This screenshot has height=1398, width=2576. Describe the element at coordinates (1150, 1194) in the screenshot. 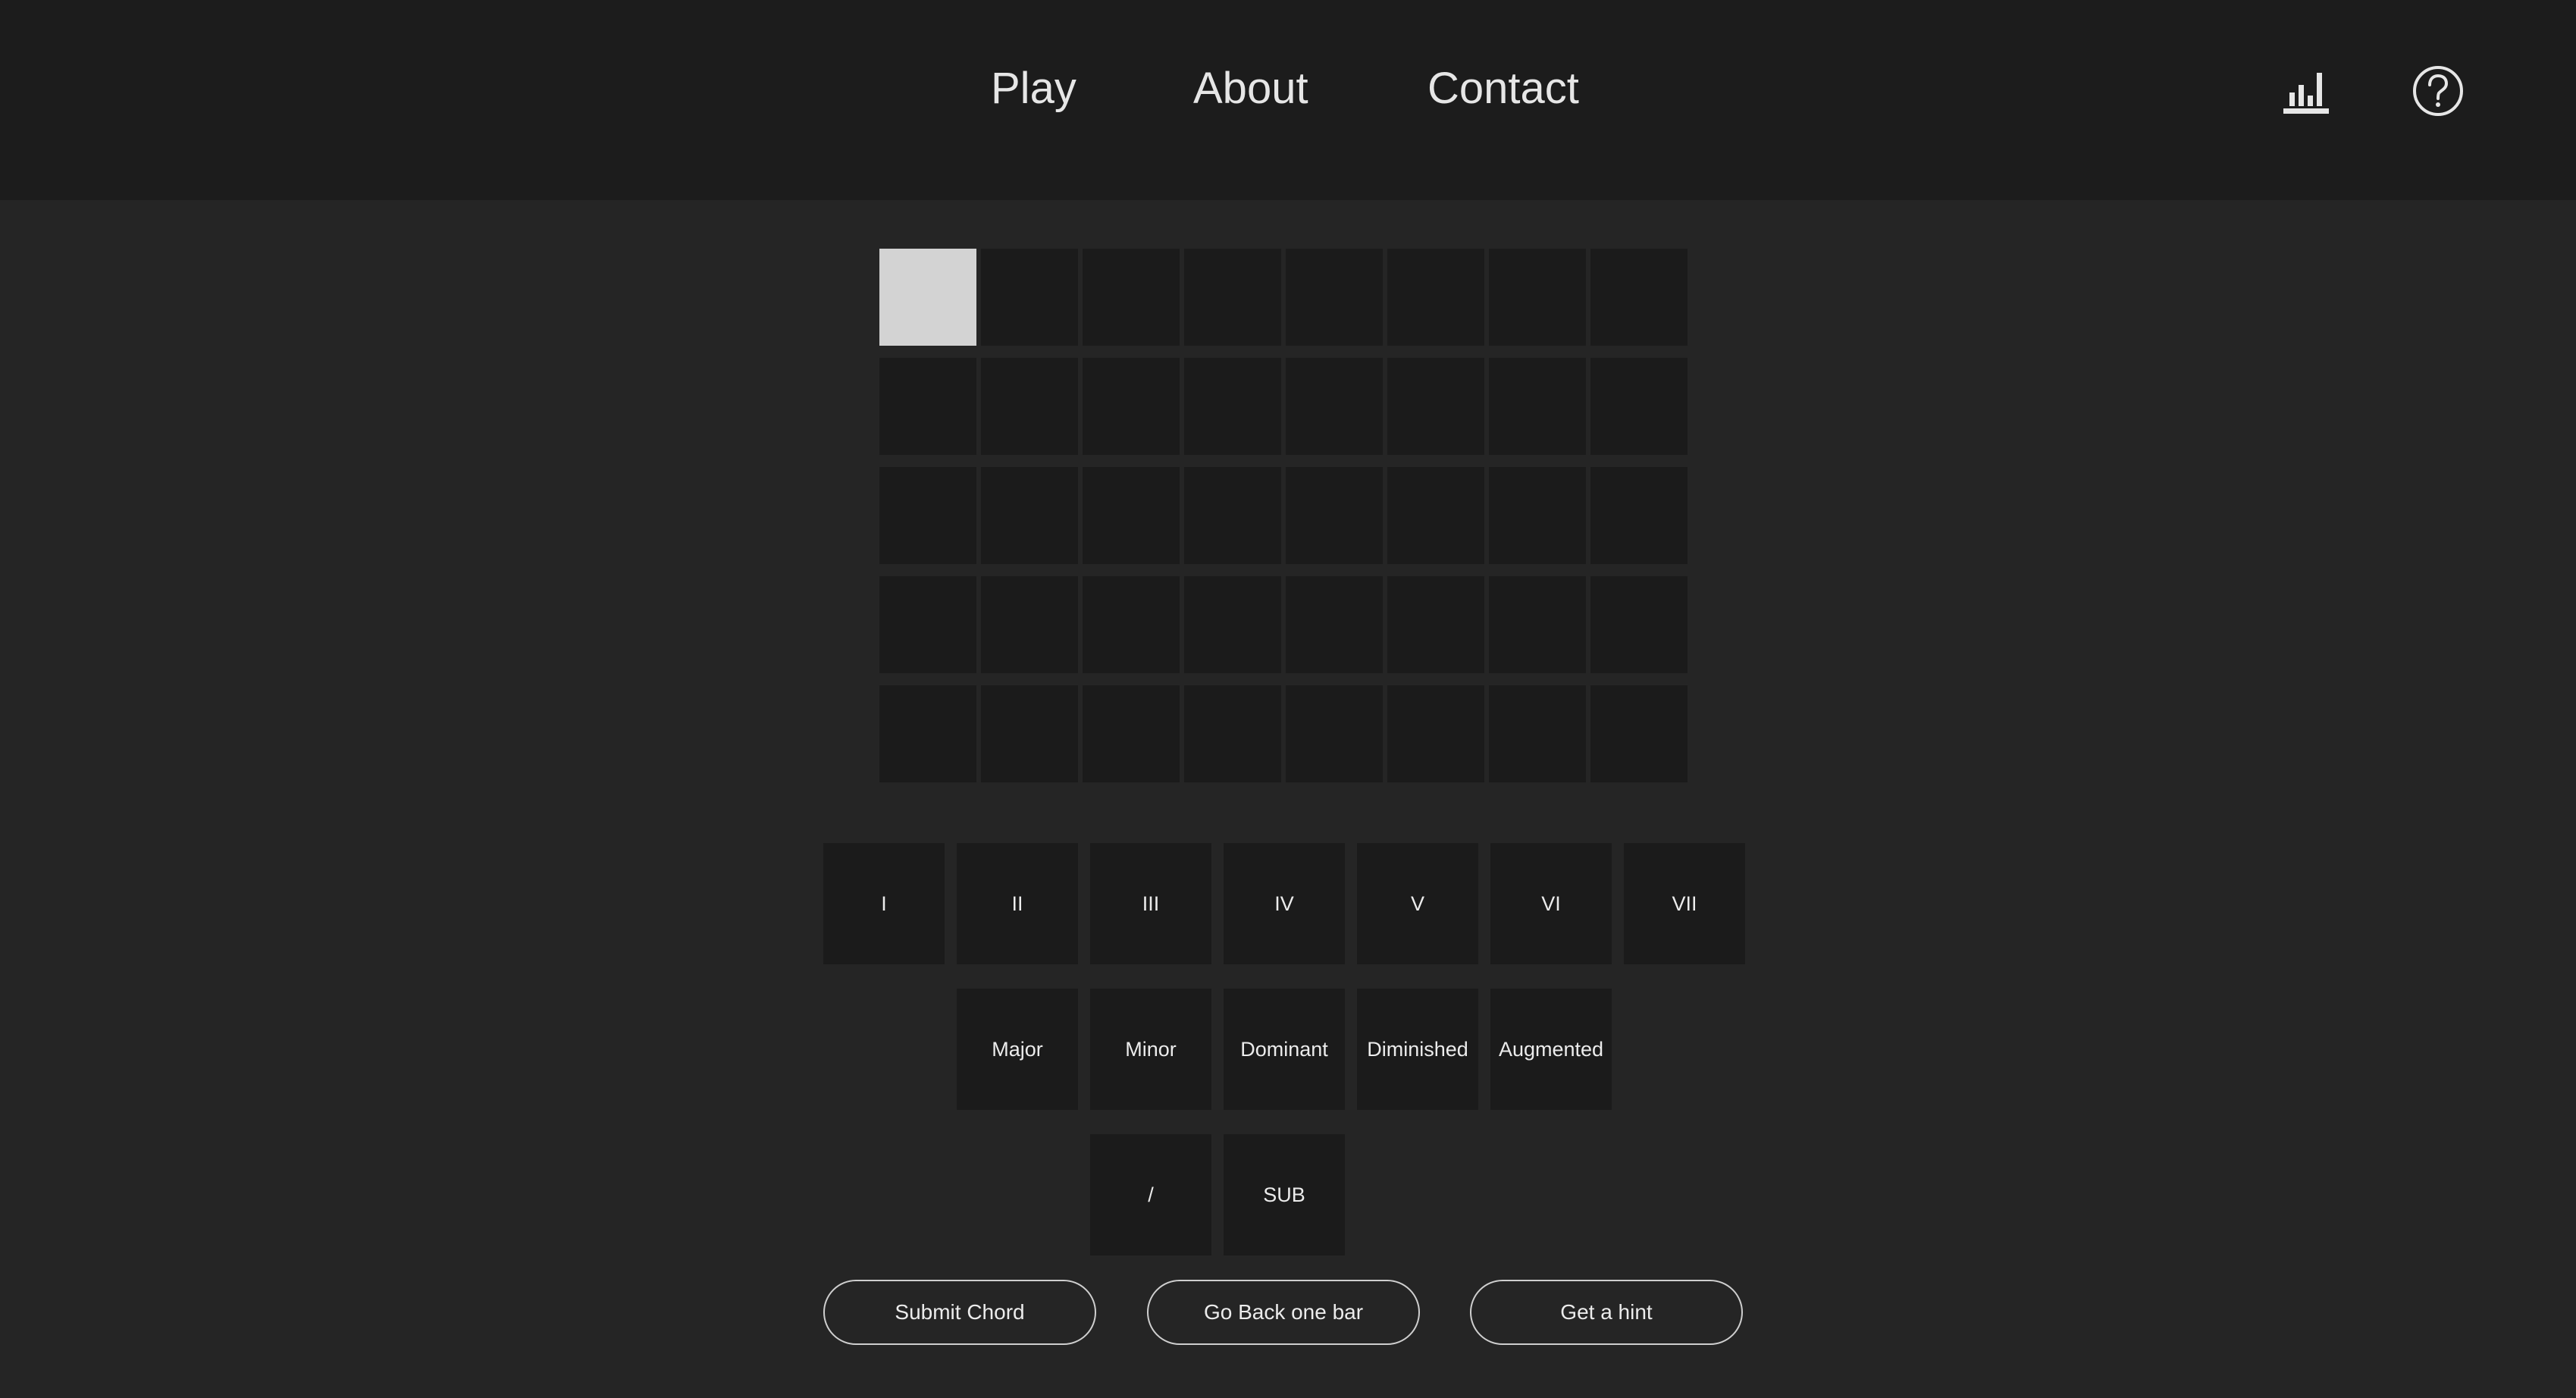

I see `modifier-button: /` at that location.